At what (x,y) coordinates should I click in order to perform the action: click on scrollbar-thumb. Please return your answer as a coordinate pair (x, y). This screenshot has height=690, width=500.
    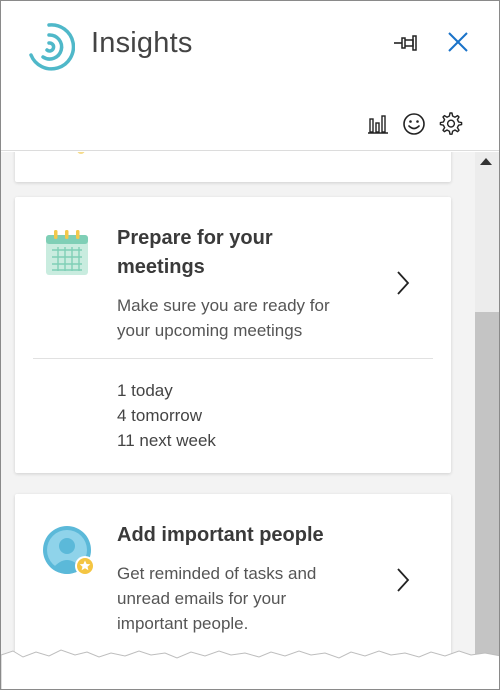
    Looking at the image, I should click on (487, 500).